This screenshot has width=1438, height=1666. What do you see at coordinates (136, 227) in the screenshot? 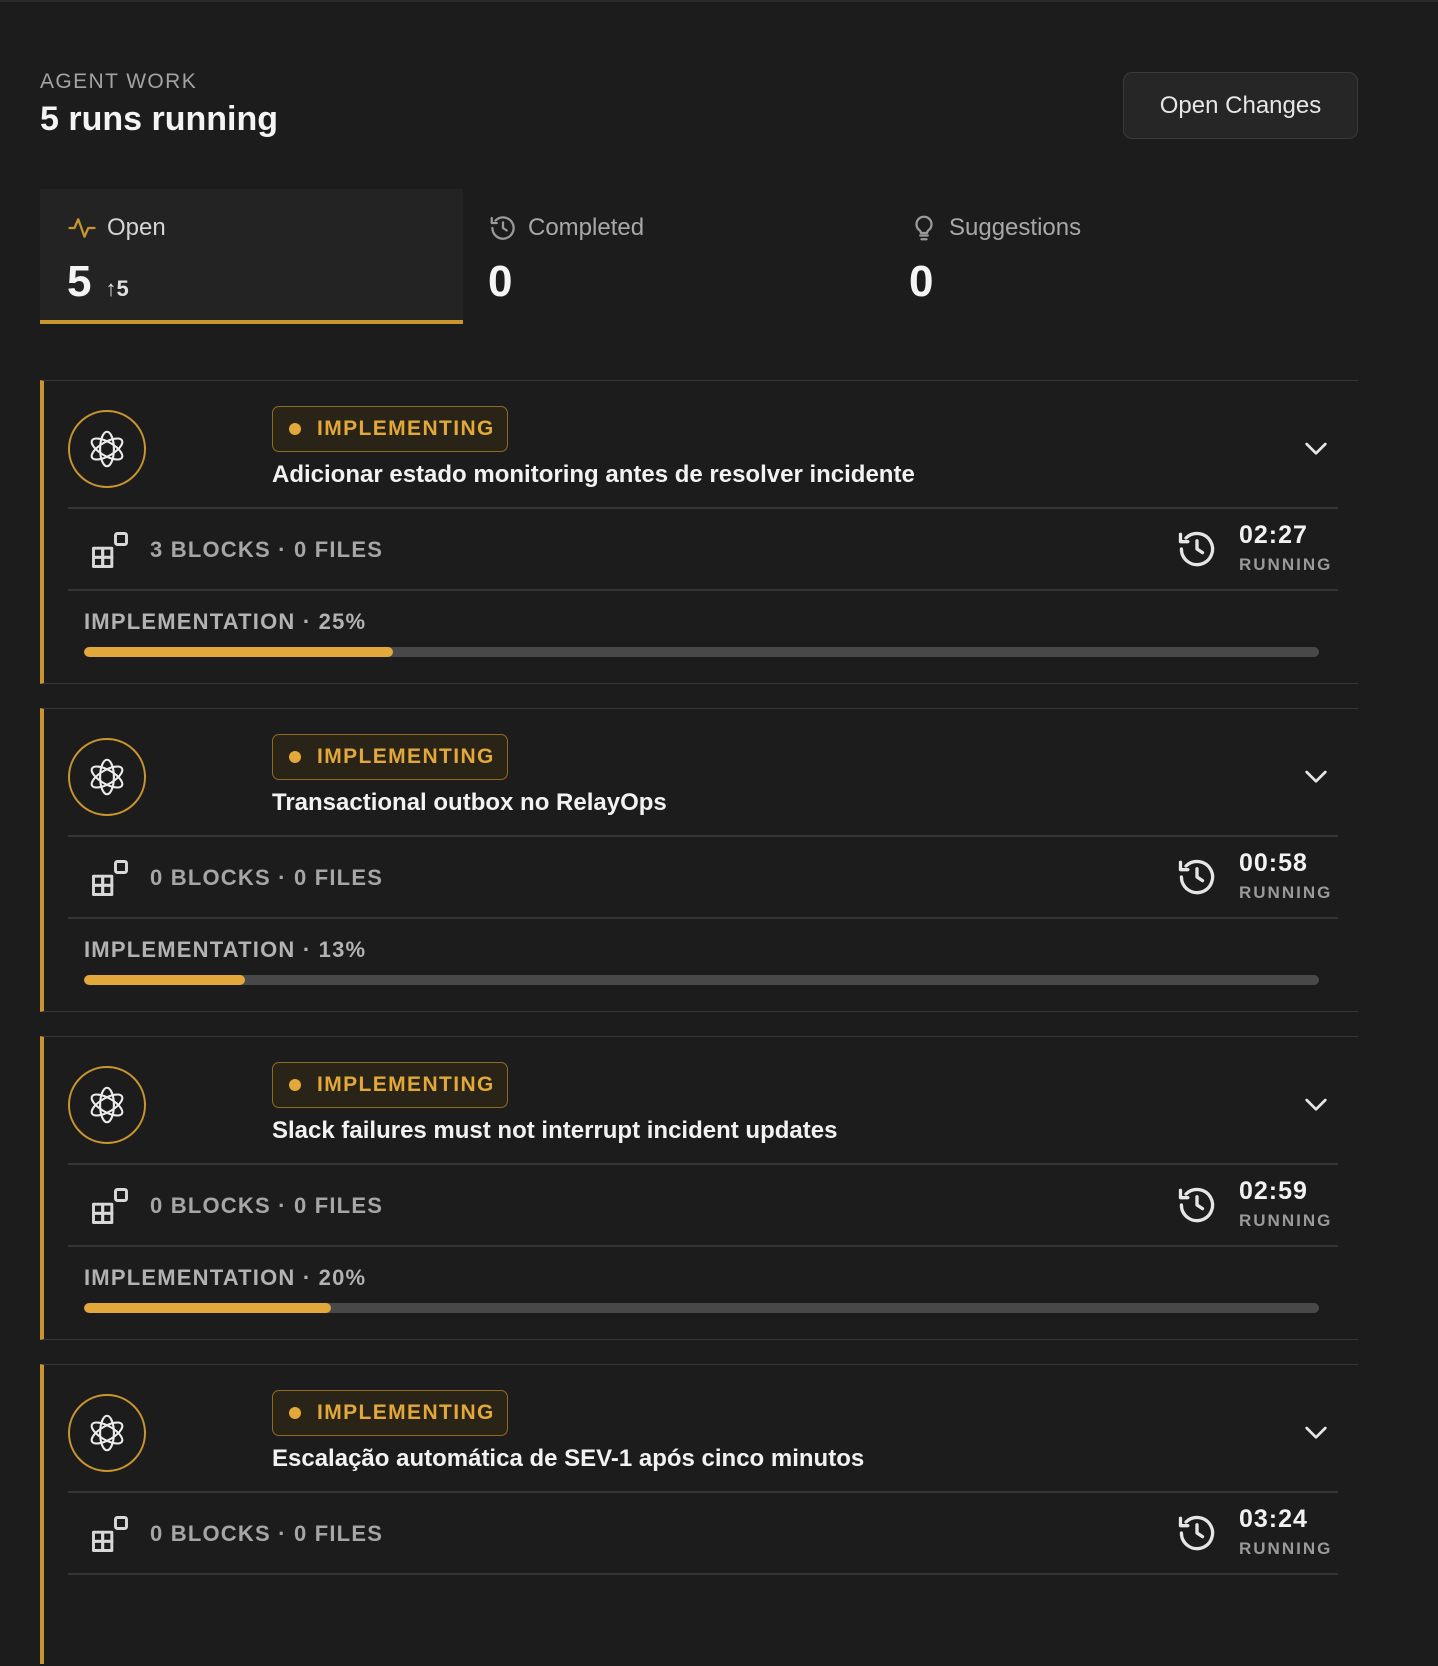
I see `tab-open-label: Open` at bounding box center [136, 227].